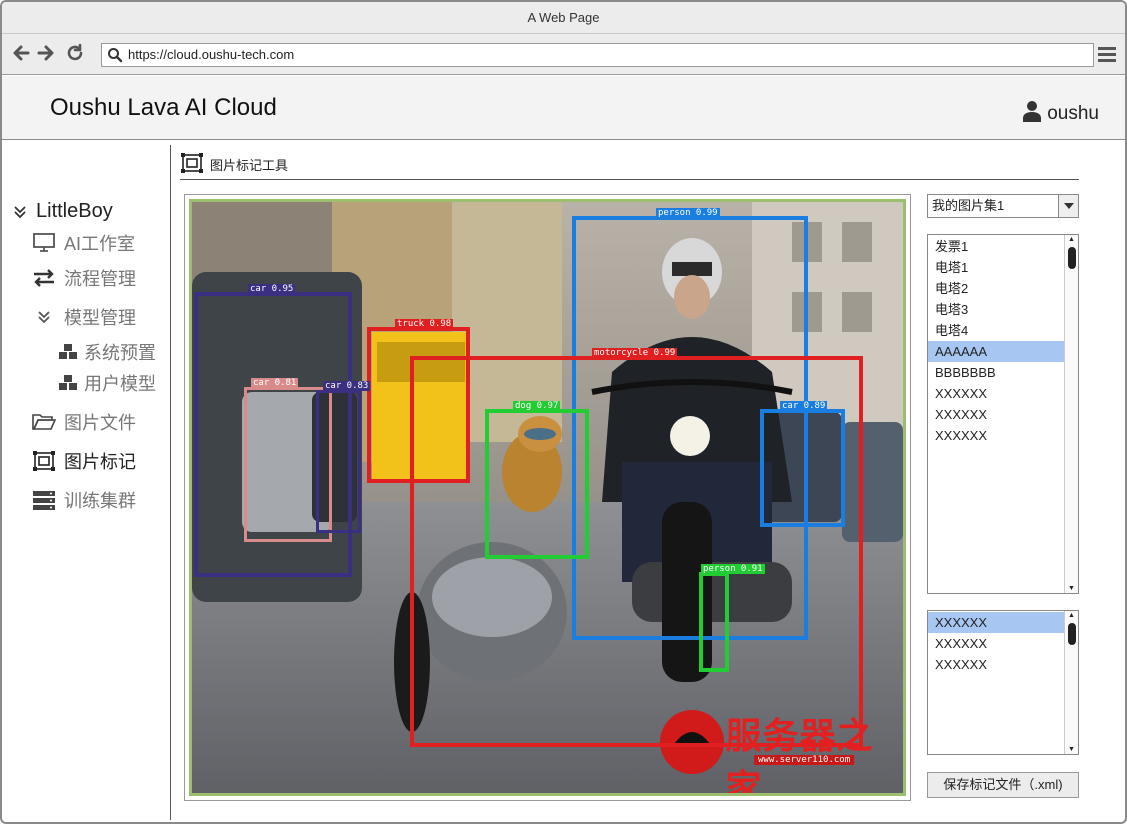 The width and height of the screenshot is (1127, 824). What do you see at coordinates (996, 246) in the screenshot?
I see `list-item: 发票1` at bounding box center [996, 246].